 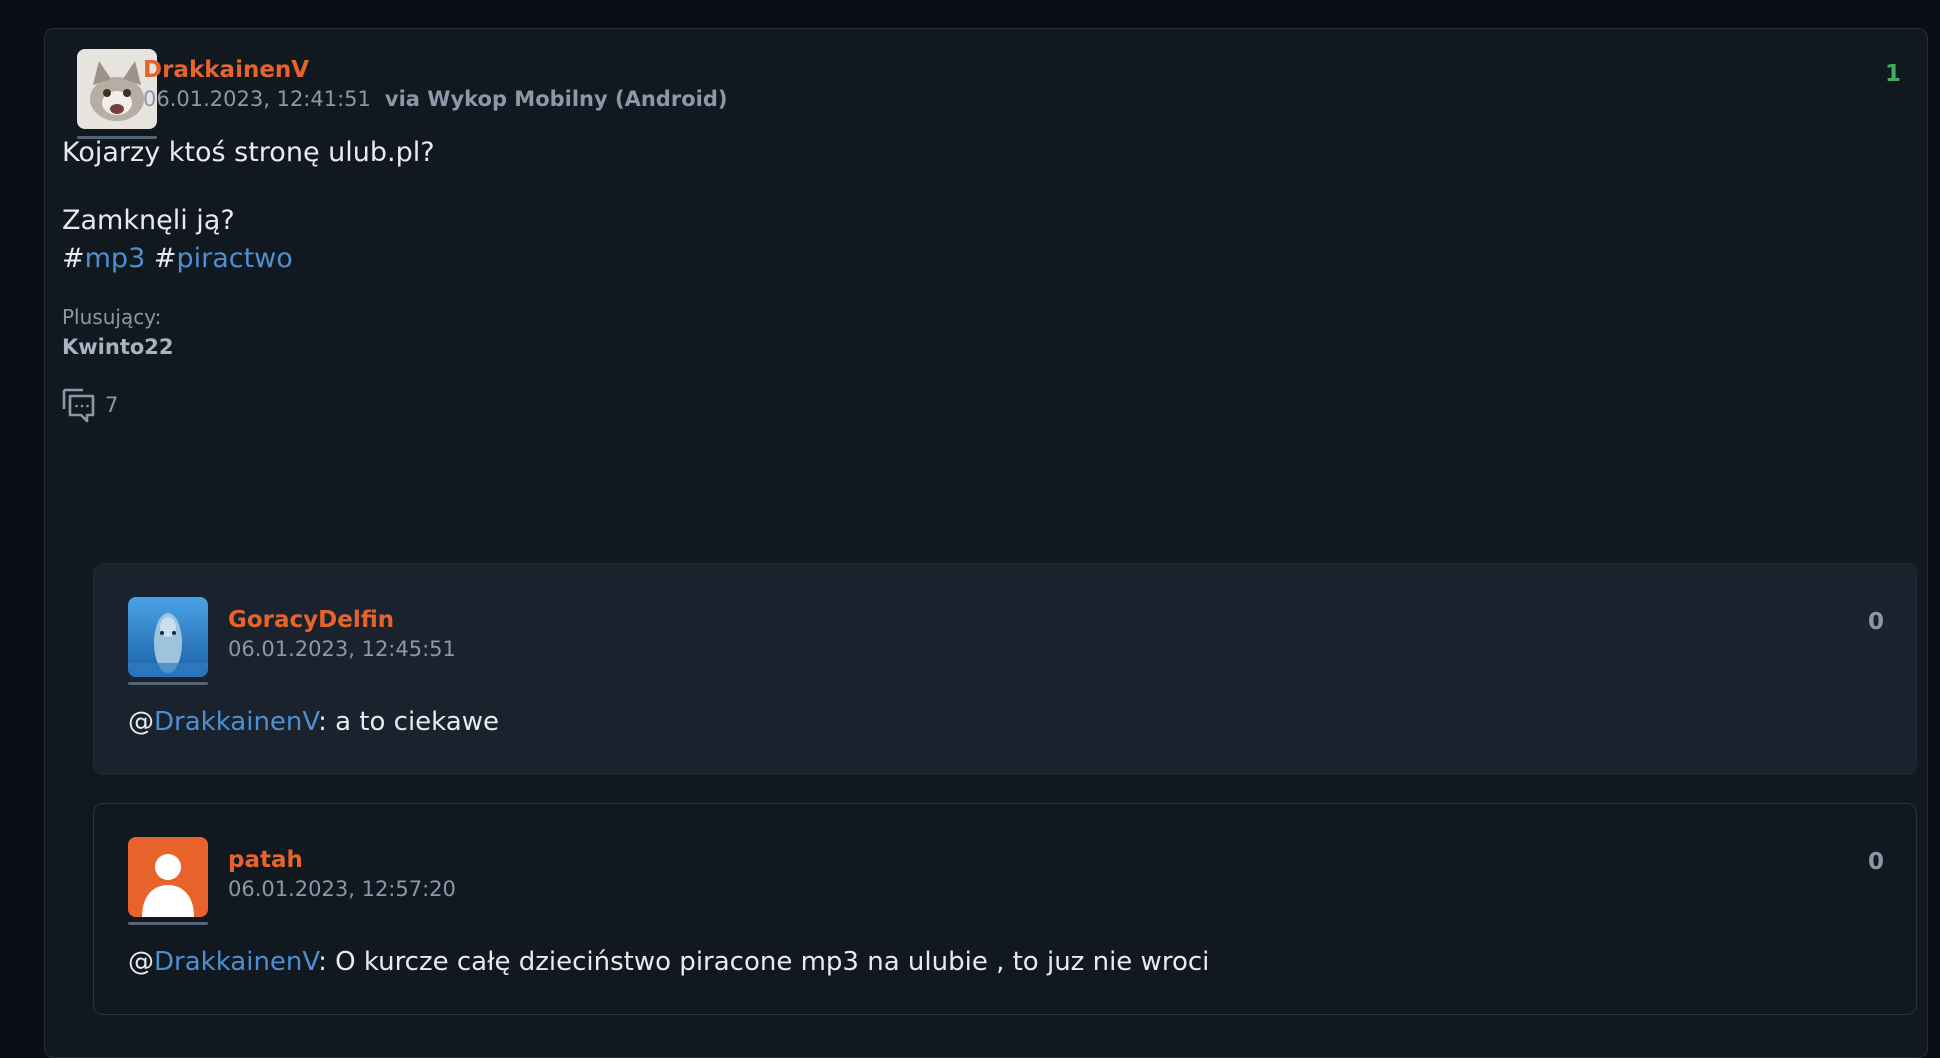 I want to click on reply-text: @DrakkainenV: a to ciekawe, so click(x=313, y=722).